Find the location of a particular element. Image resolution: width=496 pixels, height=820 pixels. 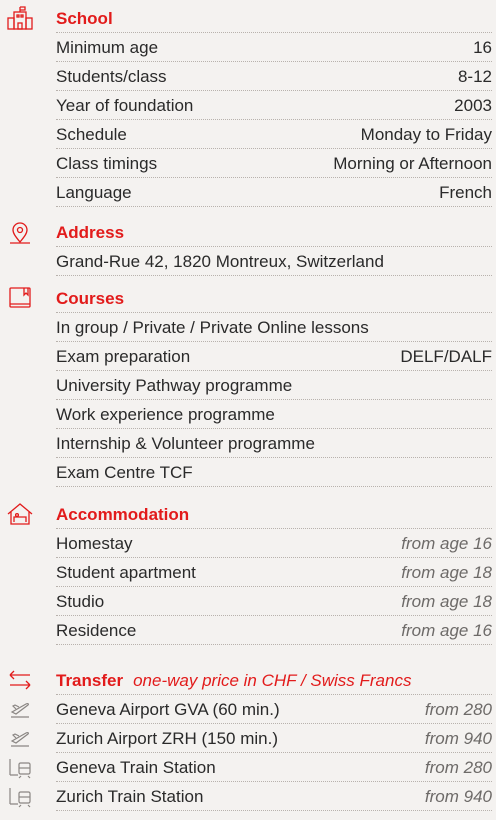

school-title: School is located at coordinates (84, 18).